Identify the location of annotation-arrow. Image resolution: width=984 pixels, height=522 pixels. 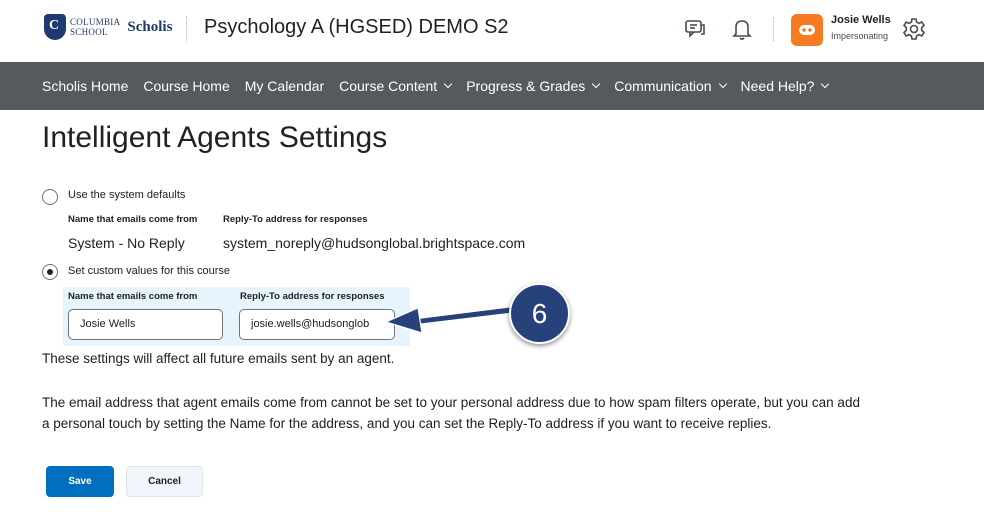
(448, 320).